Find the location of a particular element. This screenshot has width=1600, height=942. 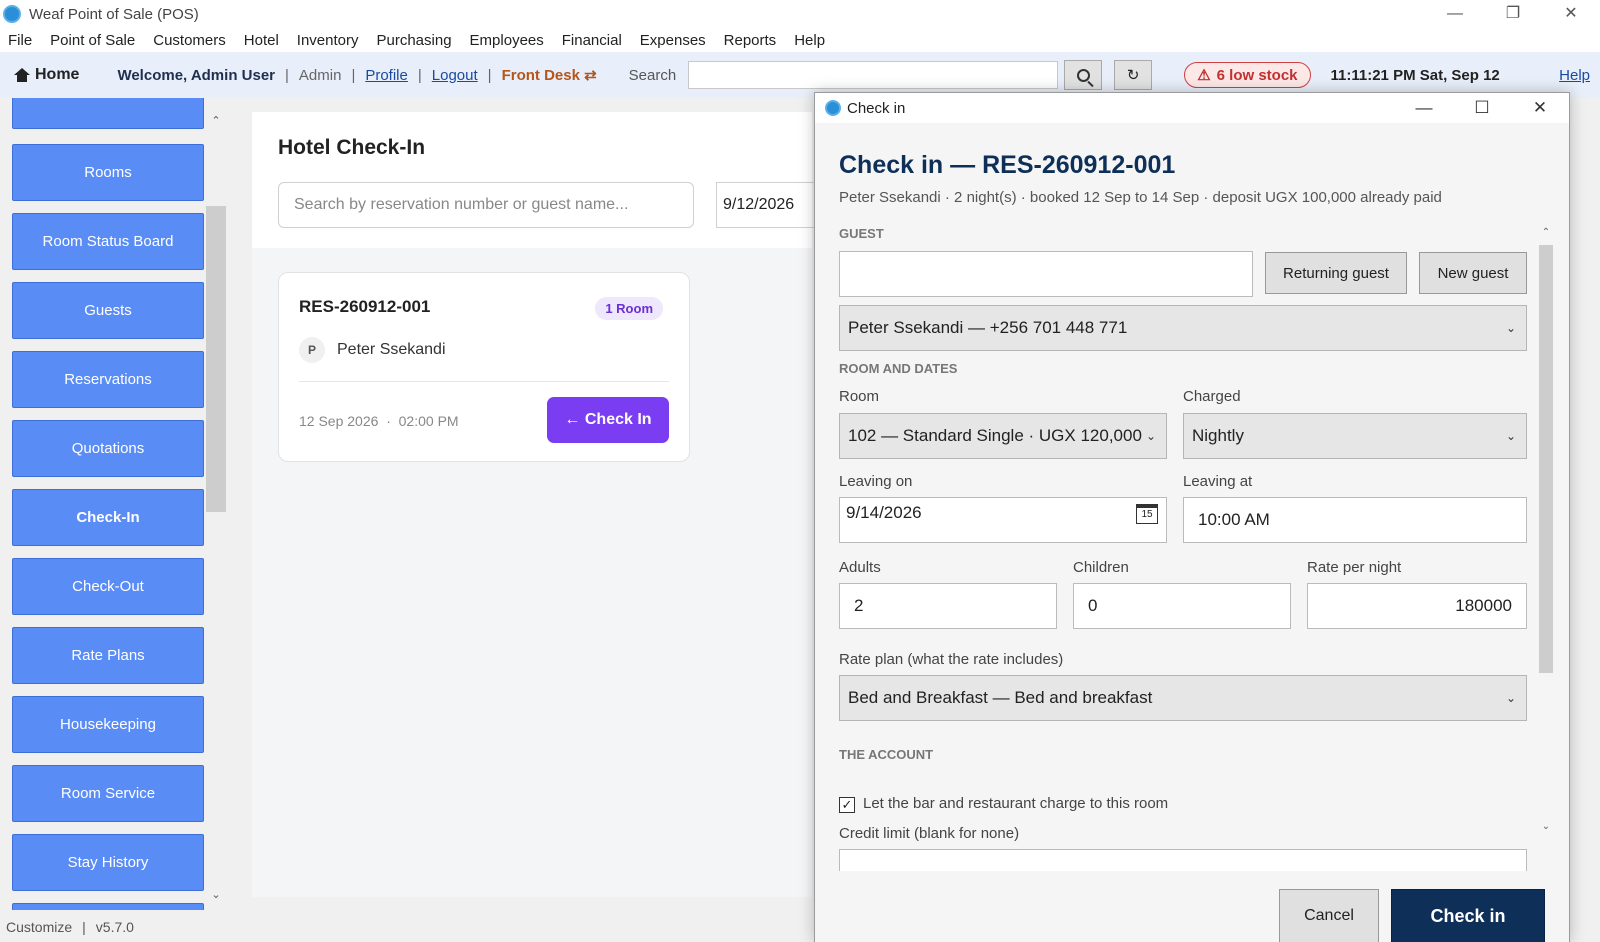

account-section-title: THE ACCOUNT is located at coordinates (886, 754).